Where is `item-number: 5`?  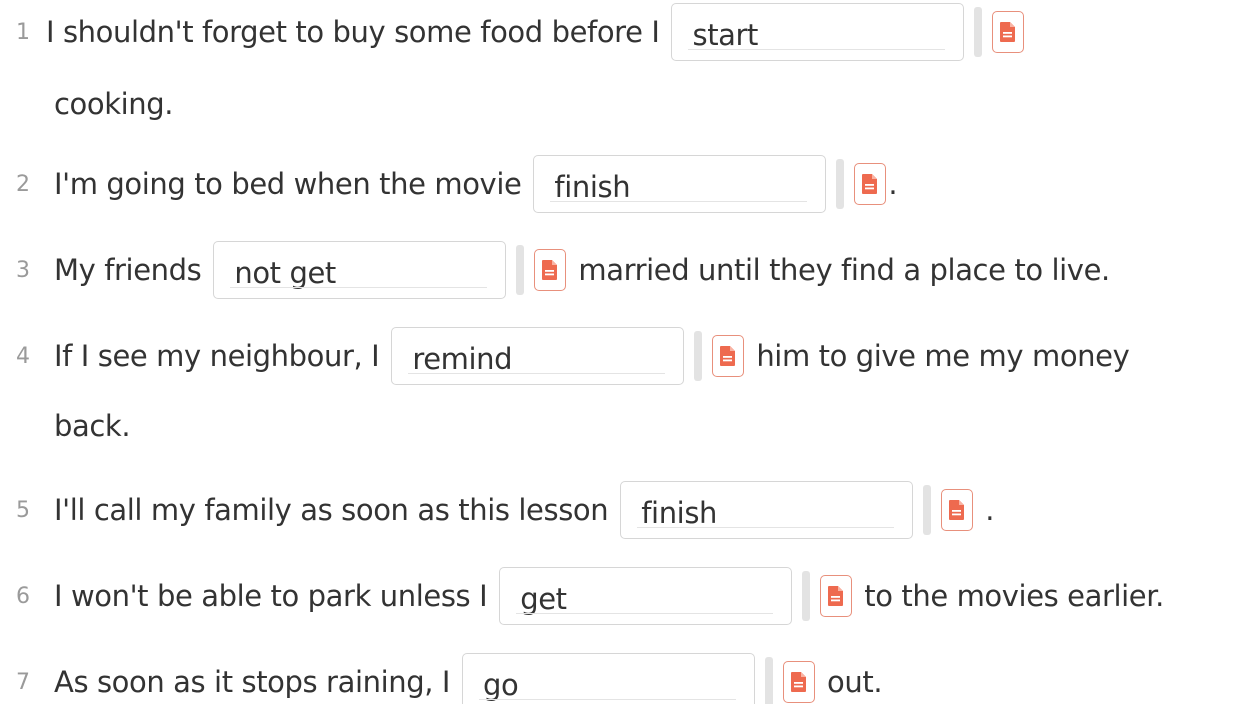 item-number: 5 is located at coordinates (23, 510).